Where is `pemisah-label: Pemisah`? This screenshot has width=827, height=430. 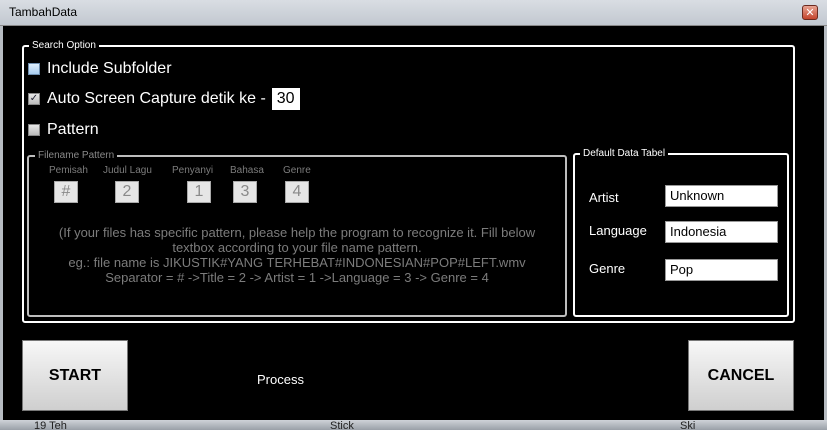
pemisah-label: Pemisah is located at coordinates (68, 170).